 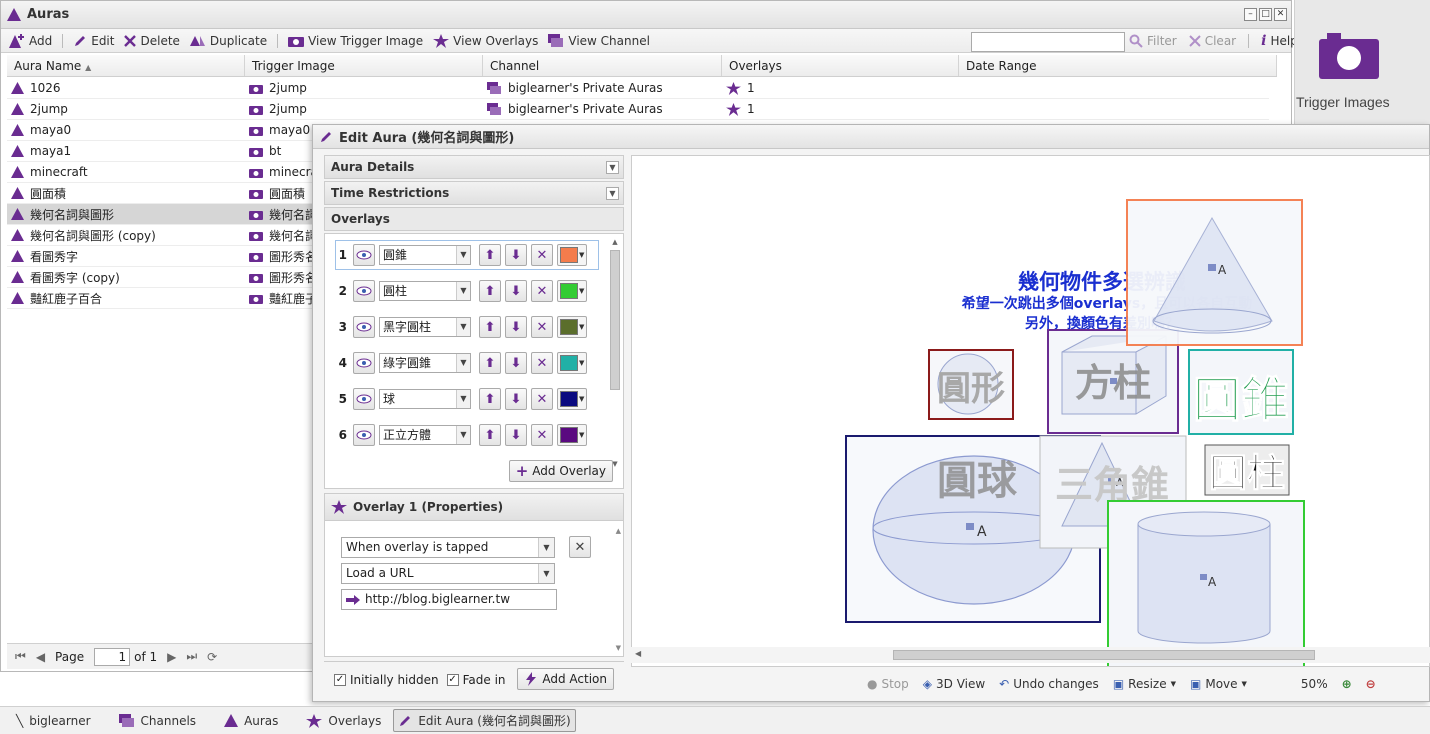 What do you see at coordinates (1241, 392) in the screenshot?
I see `green-cone-overlay: 圓錐` at bounding box center [1241, 392].